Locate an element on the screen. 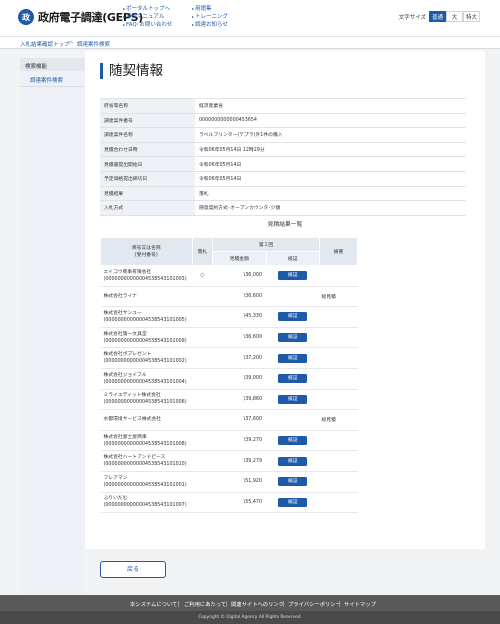 This screenshot has width=500, height=624. bidder-cell: 株式会社ライナ is located at coordinates (146, 297).